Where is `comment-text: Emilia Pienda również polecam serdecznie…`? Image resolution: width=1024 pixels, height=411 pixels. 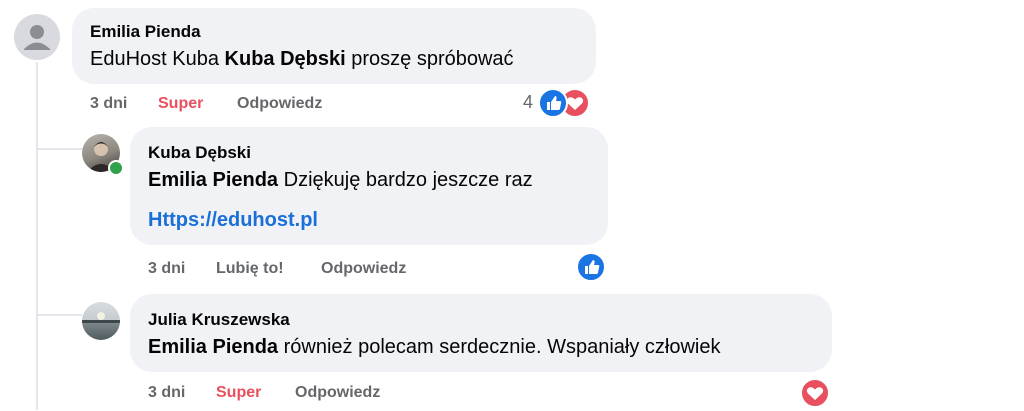 comment-text: Emilia Pienda również polecam serdecznie… is located at coordinates (434, 347).